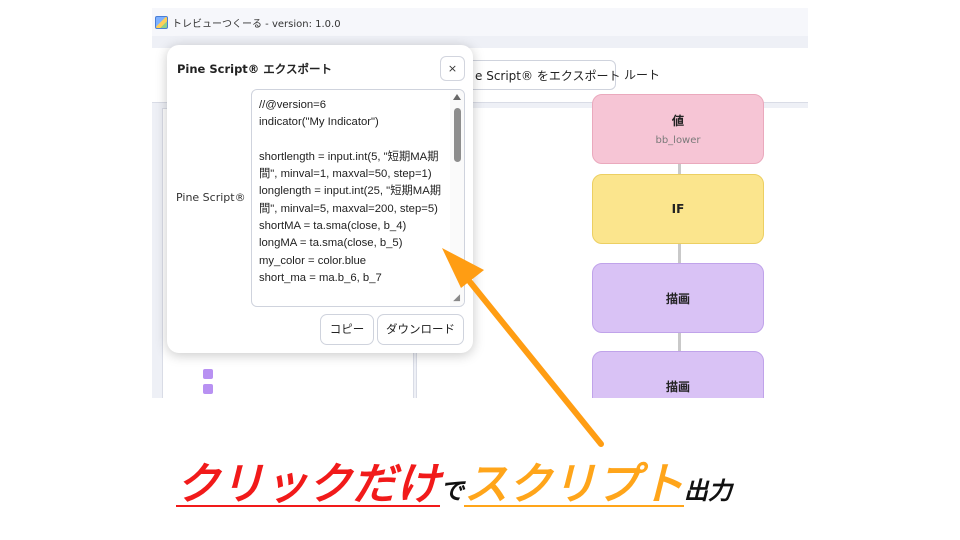 This screenshot has height=540, width=960. What do you see at coordinates (463, 268) in the screenshot?
I see `arrow-head-icon` at bounding box center [463, 268].